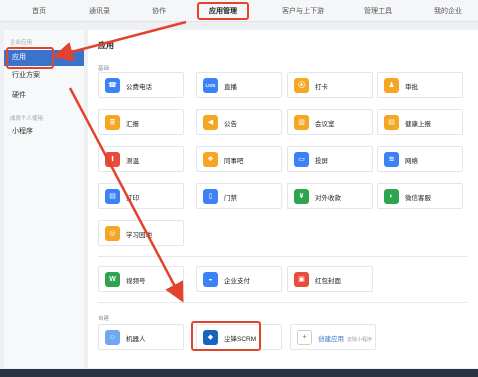 The height and width of the screenshot is (377, 478). I want to click on highlight-app-management, so click(223, 11).